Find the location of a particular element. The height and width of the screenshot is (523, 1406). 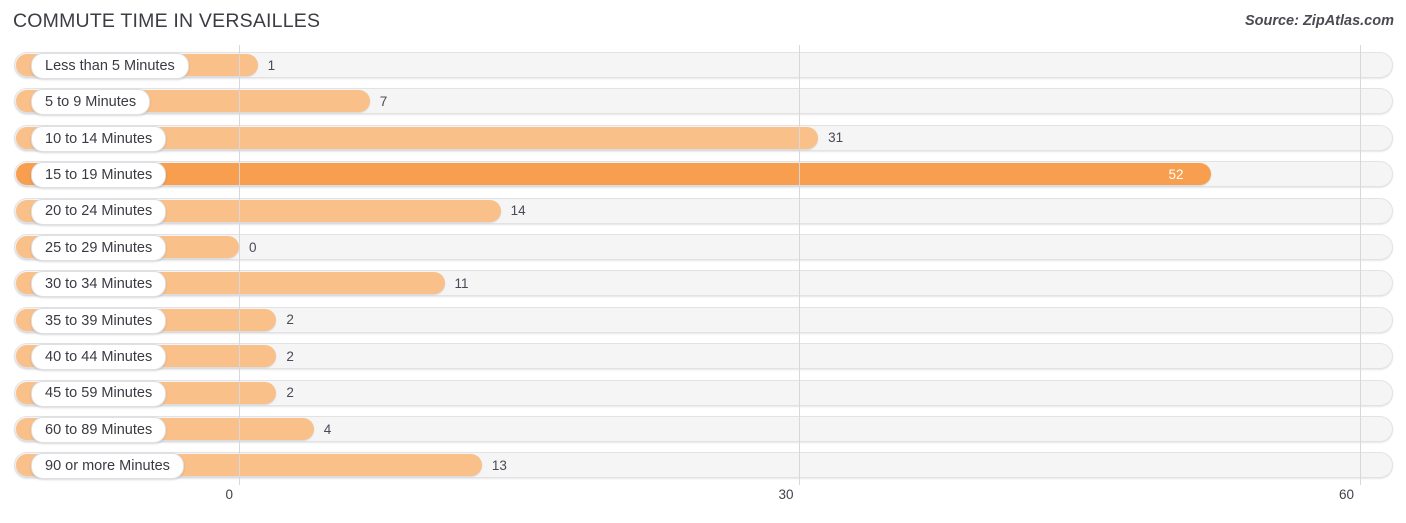

bar-value-label: 52 is located at coordinates (1176, 174).